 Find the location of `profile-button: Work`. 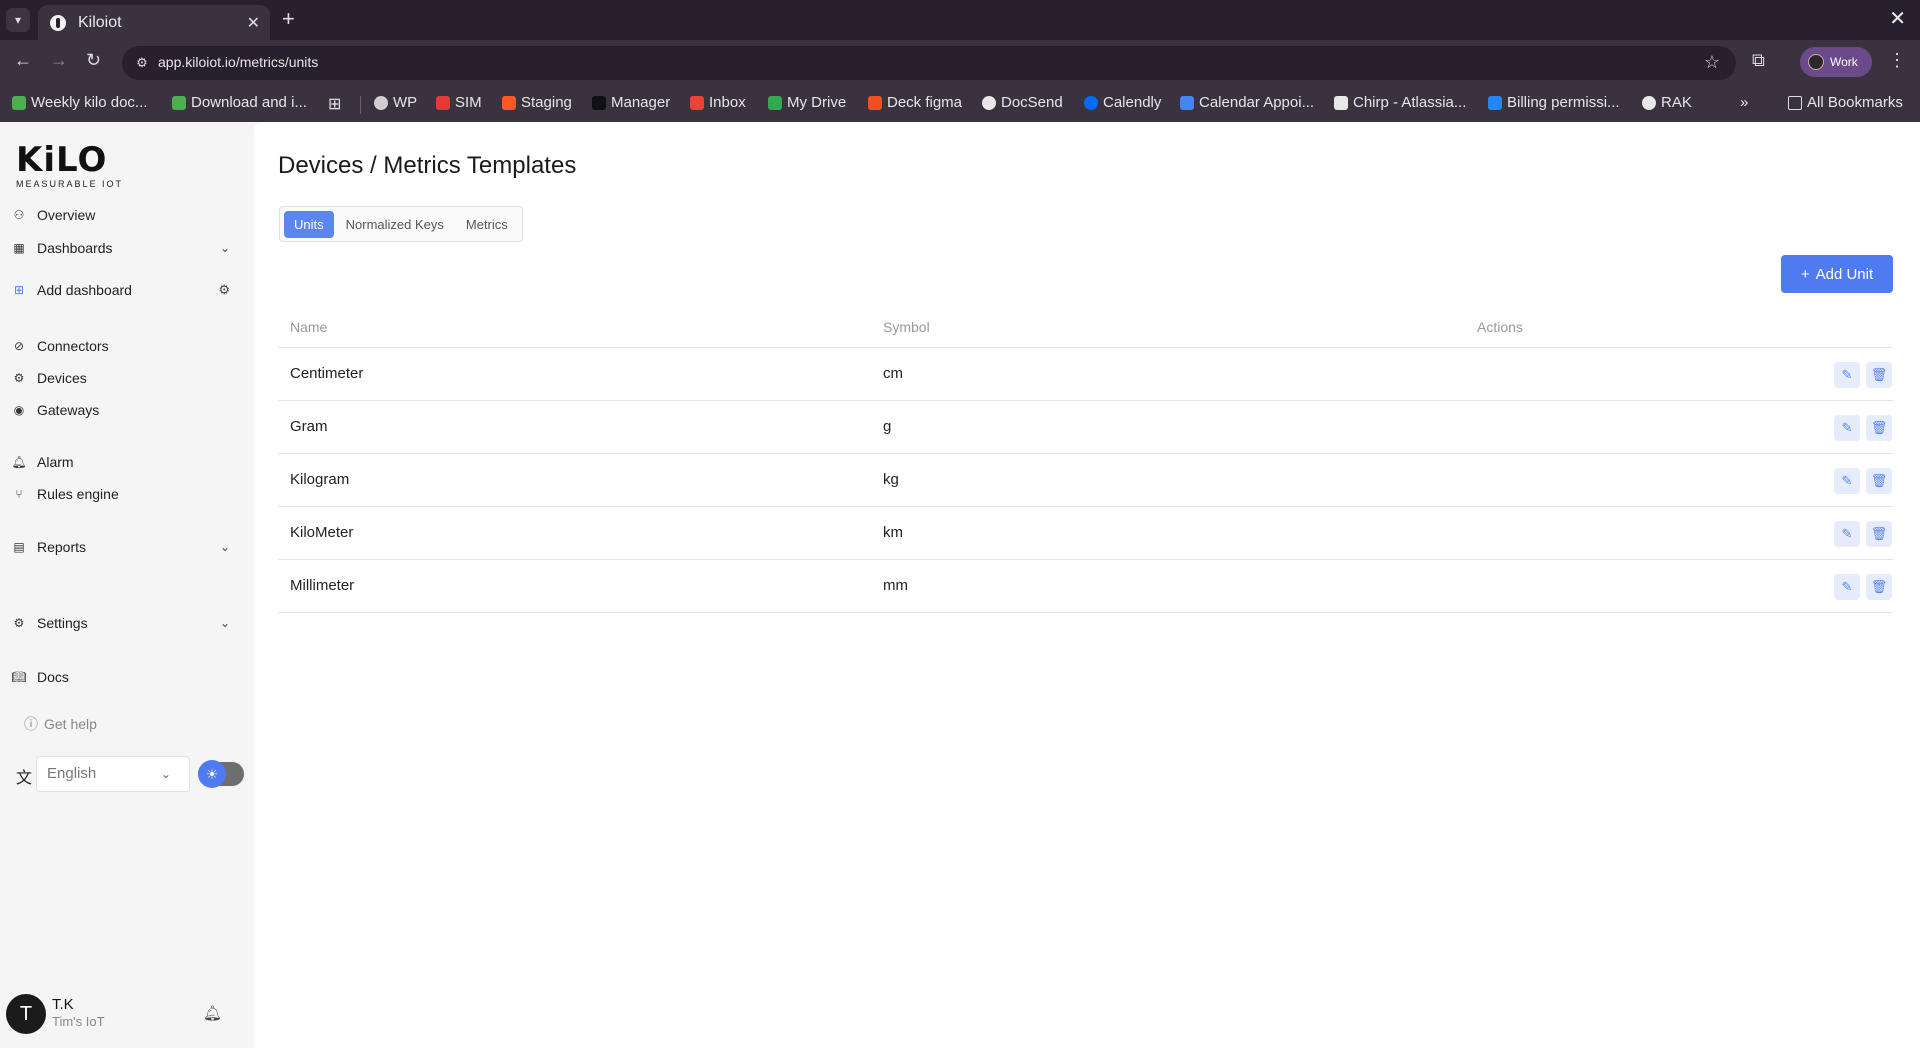

profile-button: Work is located at coordinates (1836, 62).